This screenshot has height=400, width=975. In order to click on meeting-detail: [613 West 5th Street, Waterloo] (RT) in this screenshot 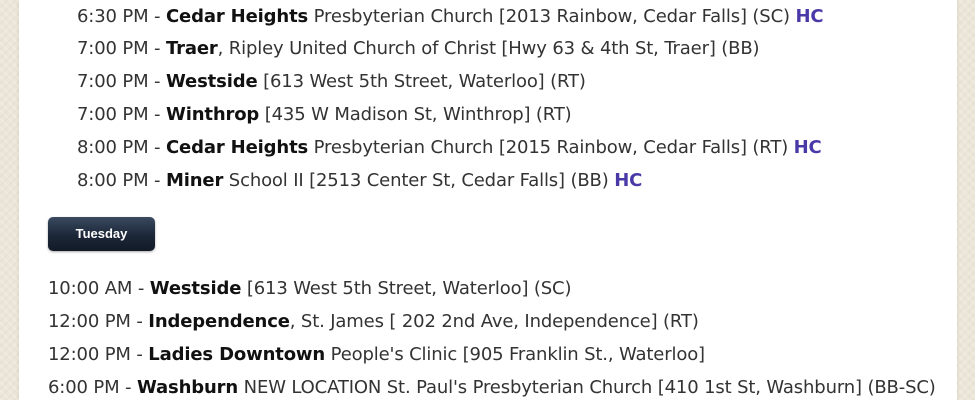, I will do `click(421, 81)`.